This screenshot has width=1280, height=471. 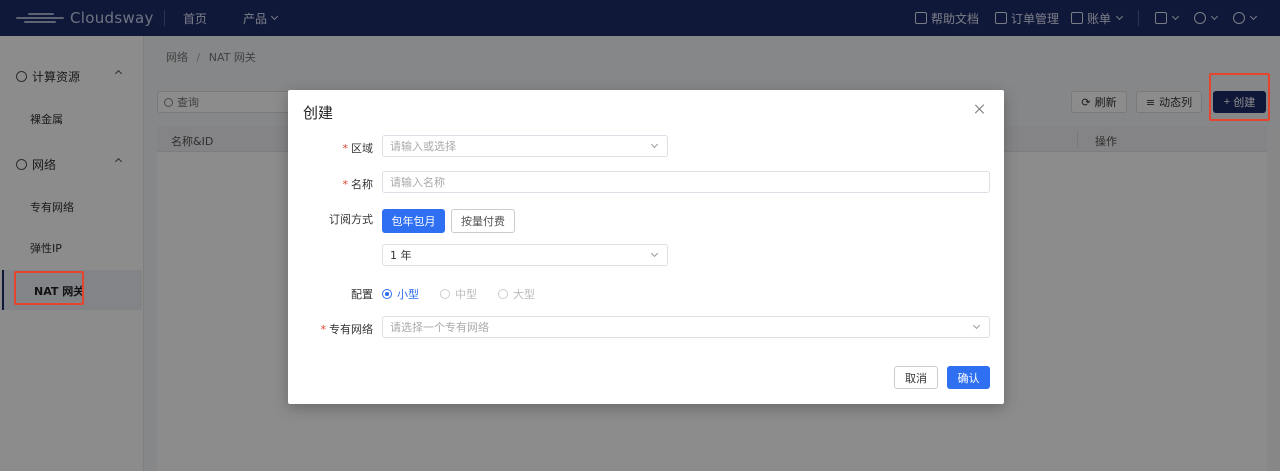 What do you see at coordinates (483, 221) in the screenshot?
I see `billing-option-pay-as-you-go: 按量付费` at bounding box center [483, 221].